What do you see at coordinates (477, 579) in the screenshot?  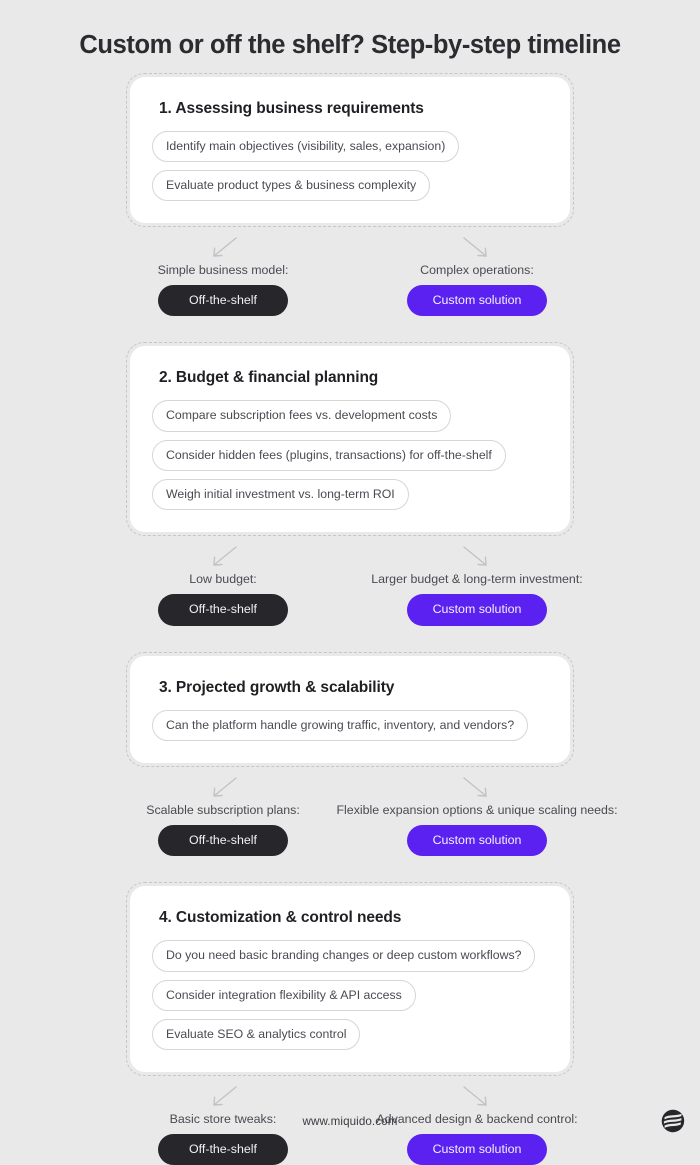 I see `branch-label: Larger budget & long-term investment:` at bounding box center [477, 579].